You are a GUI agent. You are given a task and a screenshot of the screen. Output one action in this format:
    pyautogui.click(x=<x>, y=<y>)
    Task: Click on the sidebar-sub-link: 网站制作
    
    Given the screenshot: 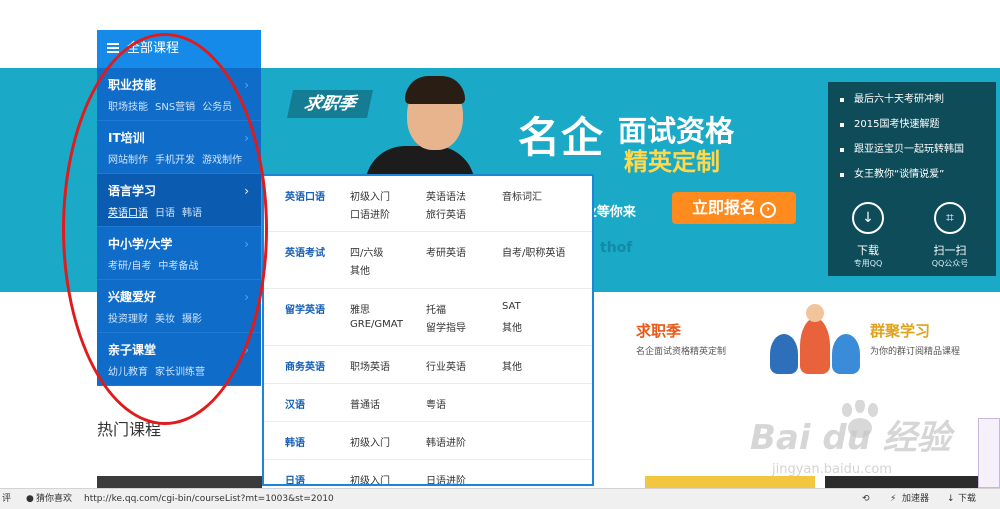 What is the action you would take?
    pyautogui.click(x=128, y=160)
    